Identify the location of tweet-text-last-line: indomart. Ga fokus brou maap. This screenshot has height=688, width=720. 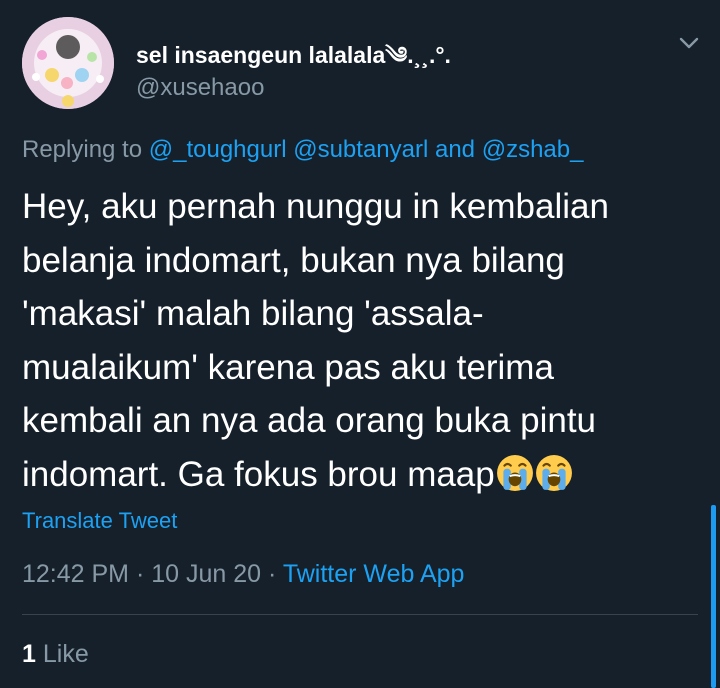
(362, 475).